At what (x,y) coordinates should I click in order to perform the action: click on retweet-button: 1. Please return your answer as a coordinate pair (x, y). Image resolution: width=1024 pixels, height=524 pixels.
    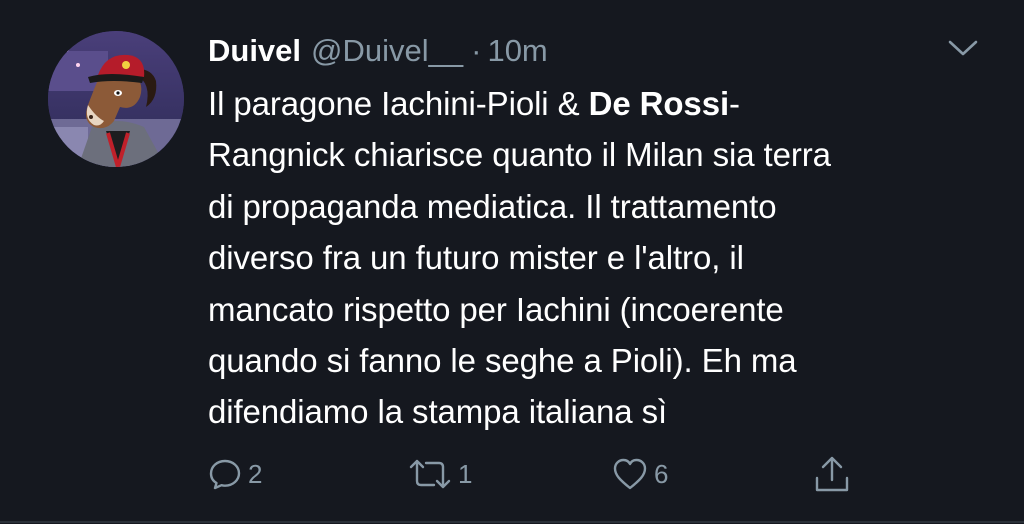
    Looking at the image, I should click on (440, 474).